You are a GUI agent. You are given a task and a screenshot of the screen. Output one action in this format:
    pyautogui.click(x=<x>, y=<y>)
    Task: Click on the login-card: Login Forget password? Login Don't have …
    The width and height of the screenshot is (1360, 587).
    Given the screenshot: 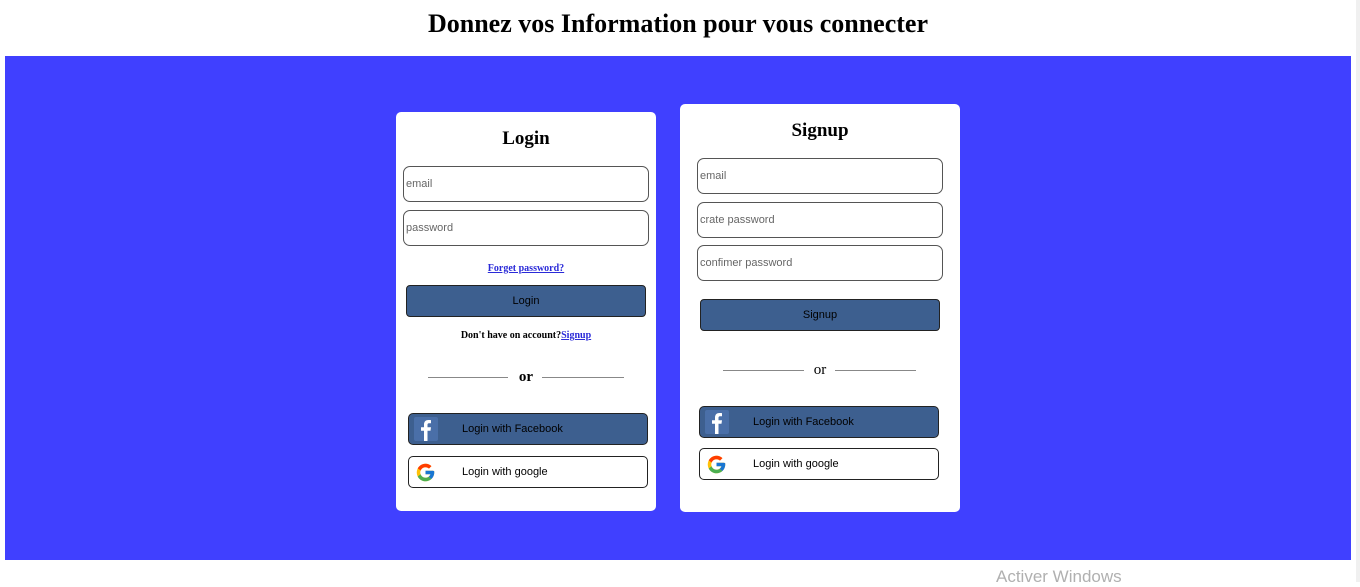 What is the action you would take?
    pyautogui.click(x=526, y=311)
    